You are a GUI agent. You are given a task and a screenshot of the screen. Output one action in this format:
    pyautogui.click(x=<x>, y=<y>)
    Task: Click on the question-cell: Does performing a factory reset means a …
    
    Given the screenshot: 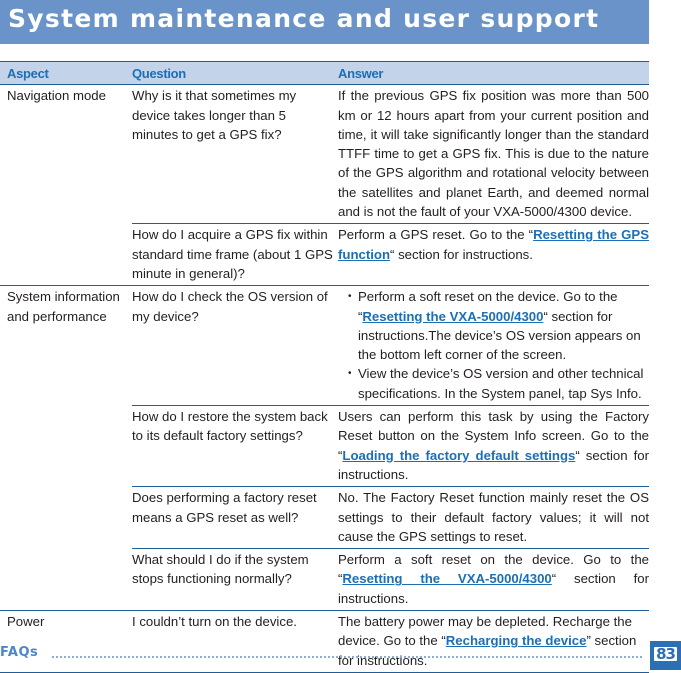 What is the action you would take?
    pyautogui.click(x=235, y=517)
    